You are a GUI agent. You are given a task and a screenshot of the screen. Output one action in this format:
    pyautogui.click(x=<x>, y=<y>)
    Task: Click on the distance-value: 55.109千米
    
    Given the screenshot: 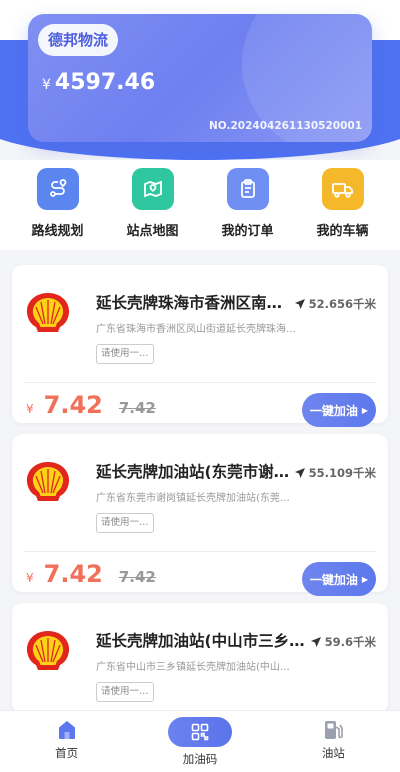 What is the action you would take?
    pyautogui.click(x=342, y=473)
    